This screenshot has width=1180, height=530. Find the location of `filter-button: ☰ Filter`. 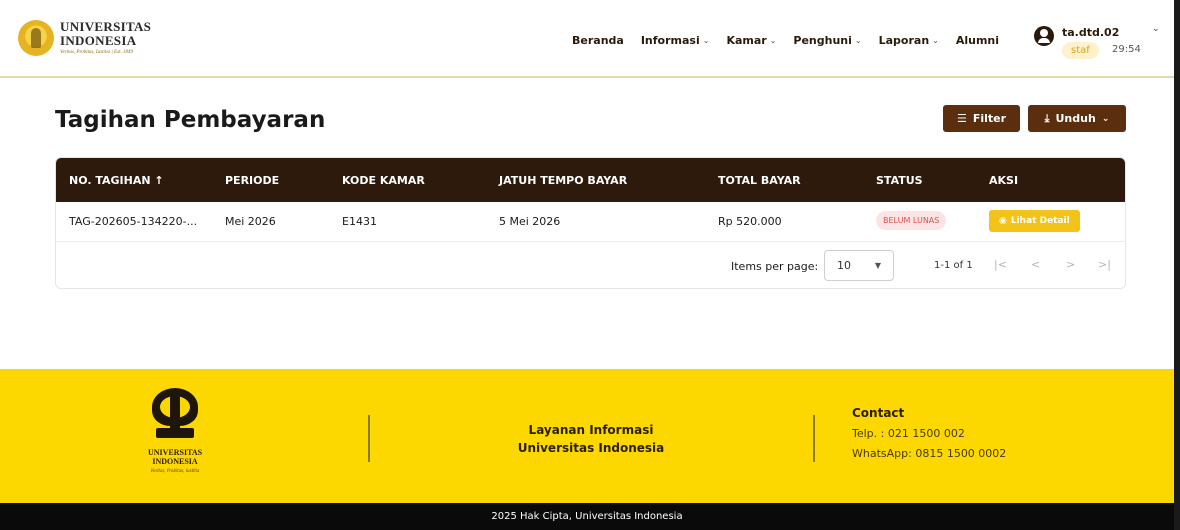

filter-button: ☰ Filter is located at coordinates (981, 118).